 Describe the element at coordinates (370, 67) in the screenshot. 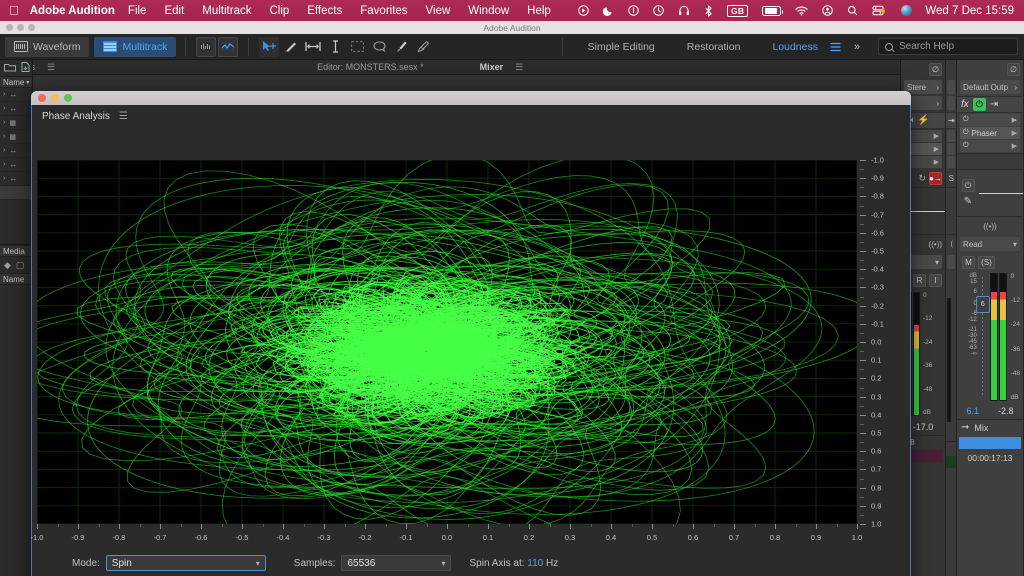

I see `tab-editor: Editor: MONSTERS.sesx *` at that location.